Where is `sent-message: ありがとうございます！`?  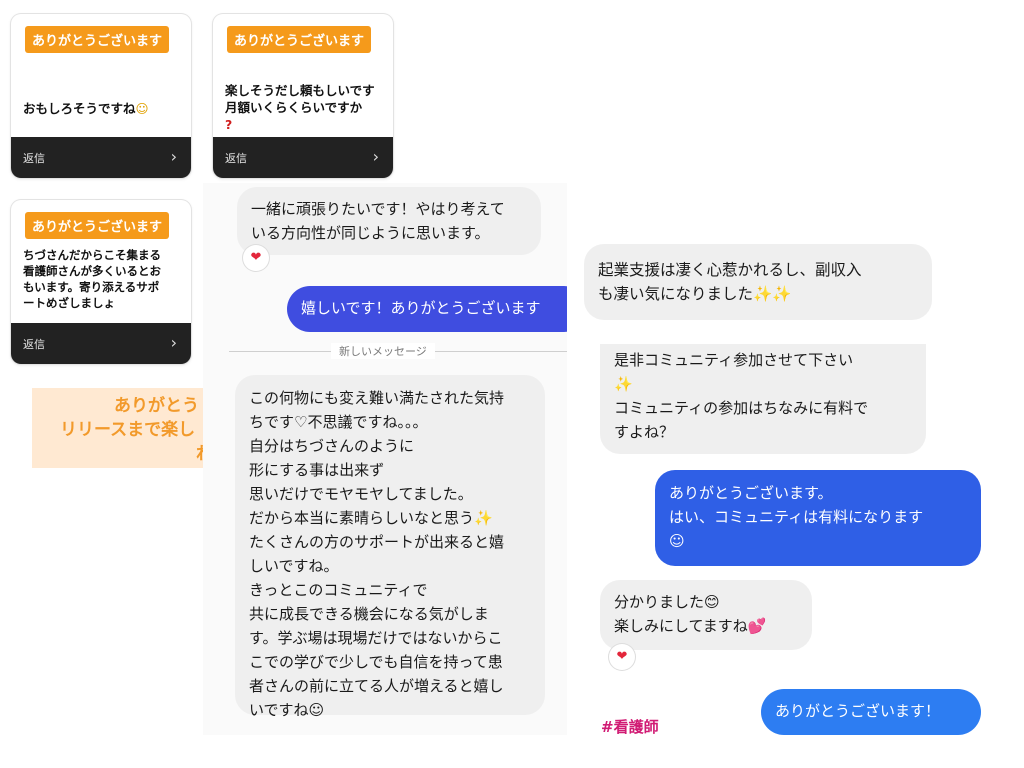
sent-message: ありがとうございます！ is located at coordinates (871, 712).